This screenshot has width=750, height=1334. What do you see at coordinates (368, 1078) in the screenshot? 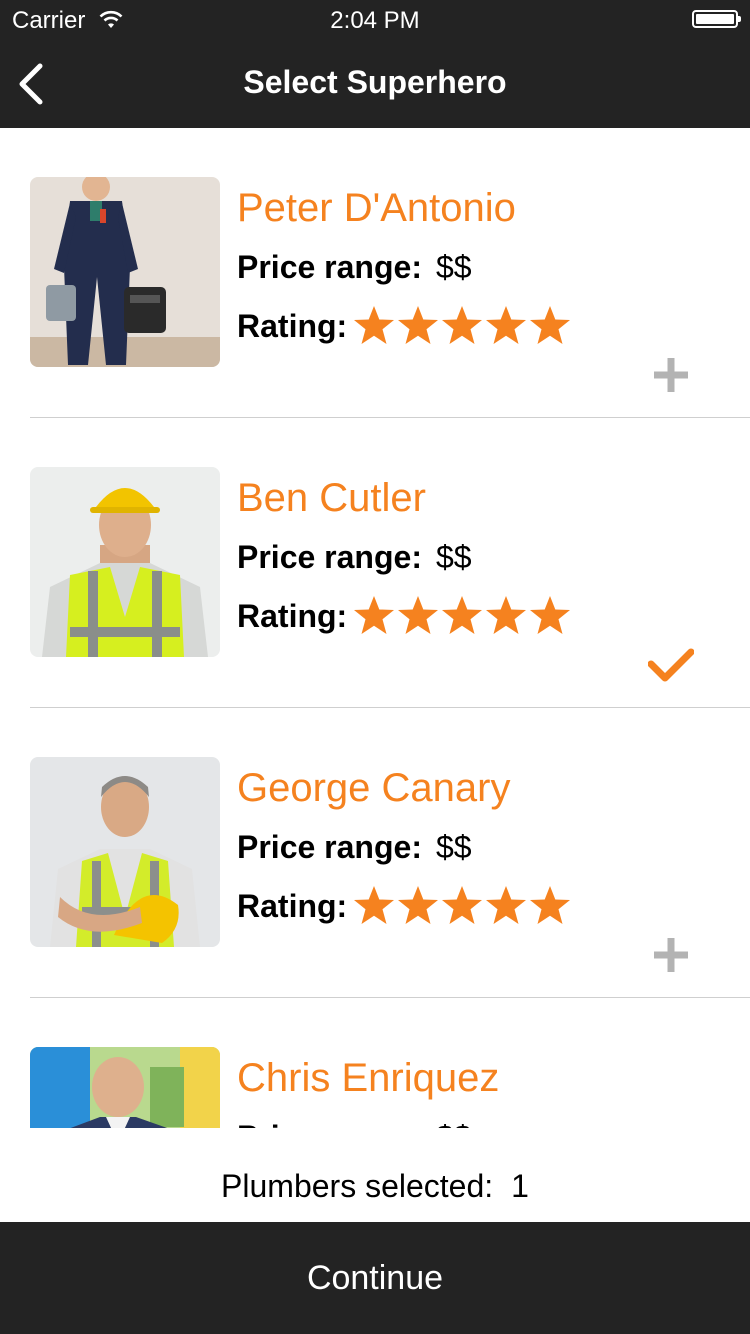
I see `plumber-name: Chris Enriquez` at bounding box center [368, 1078].